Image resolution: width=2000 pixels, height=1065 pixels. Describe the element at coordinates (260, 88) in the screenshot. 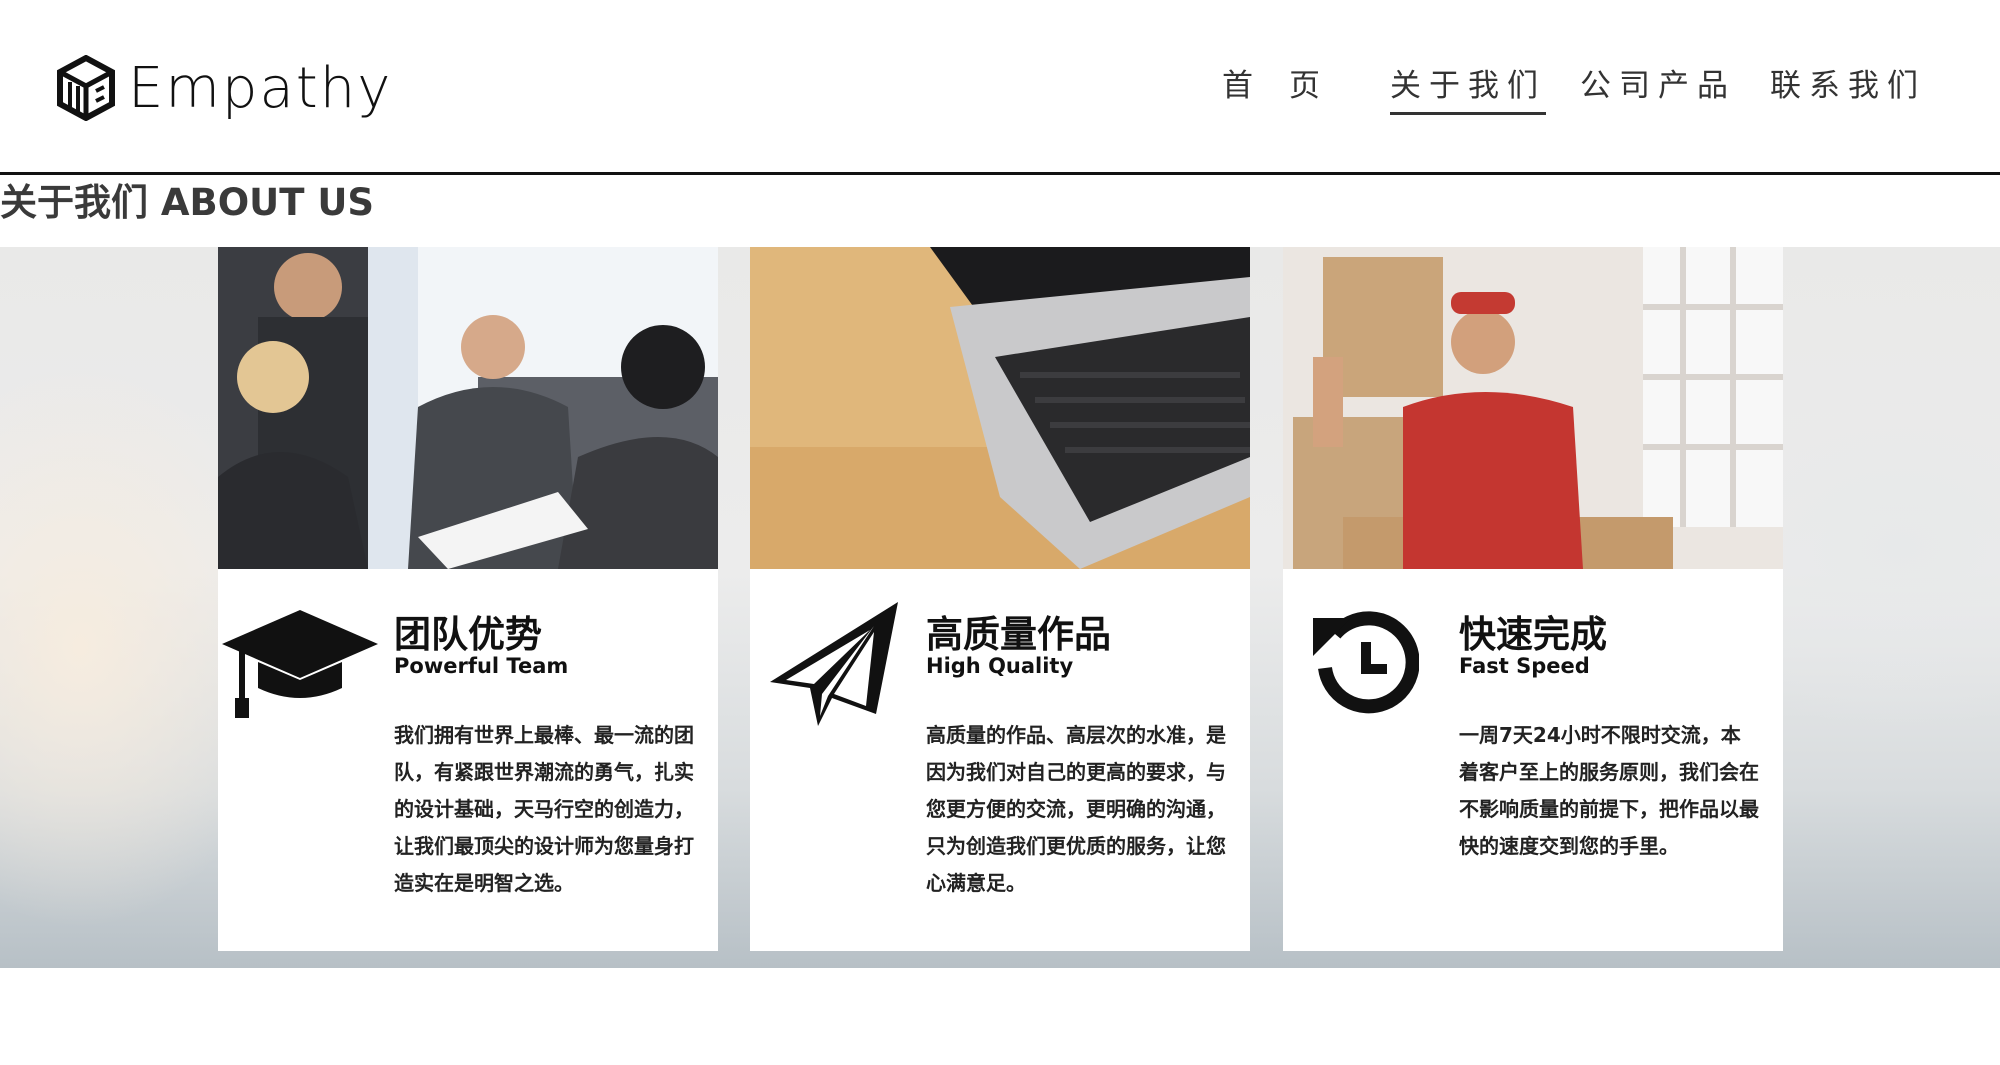

I see `logo-text: Empathy` at that location.